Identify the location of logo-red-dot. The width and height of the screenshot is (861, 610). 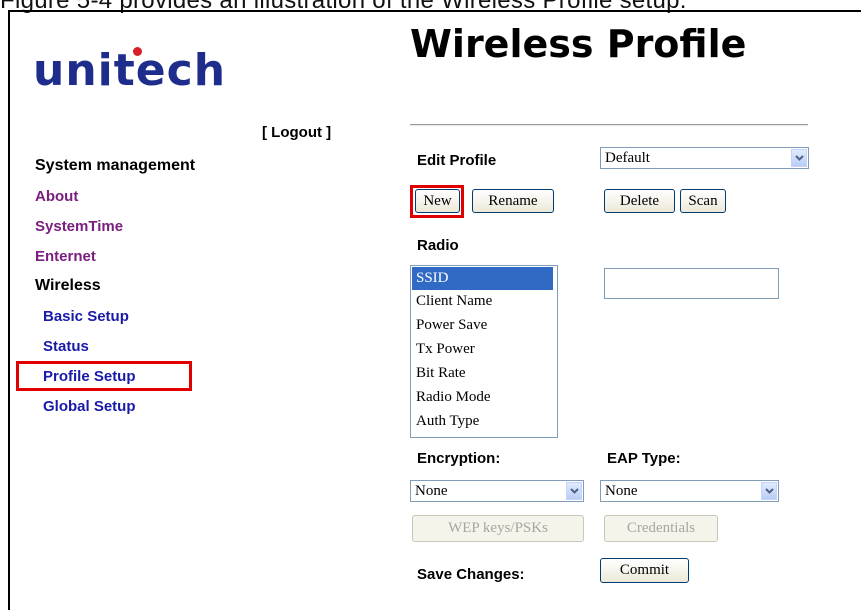
(137, 51).